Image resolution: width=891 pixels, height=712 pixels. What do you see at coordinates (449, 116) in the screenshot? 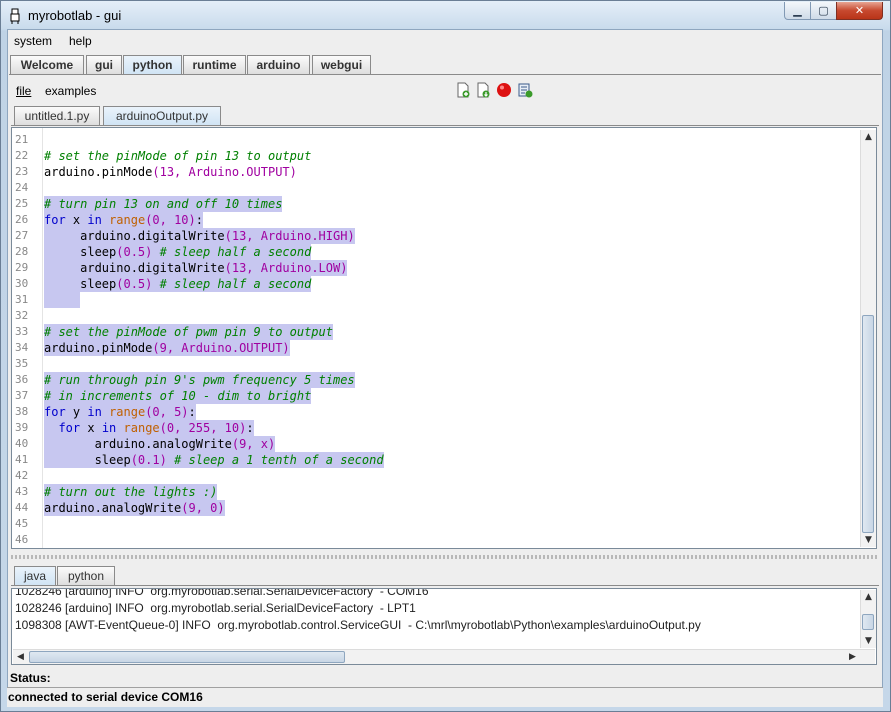
I see `file-tabs: untitled.1.py arduinoOutput.py` at bounding box center [449, 116].